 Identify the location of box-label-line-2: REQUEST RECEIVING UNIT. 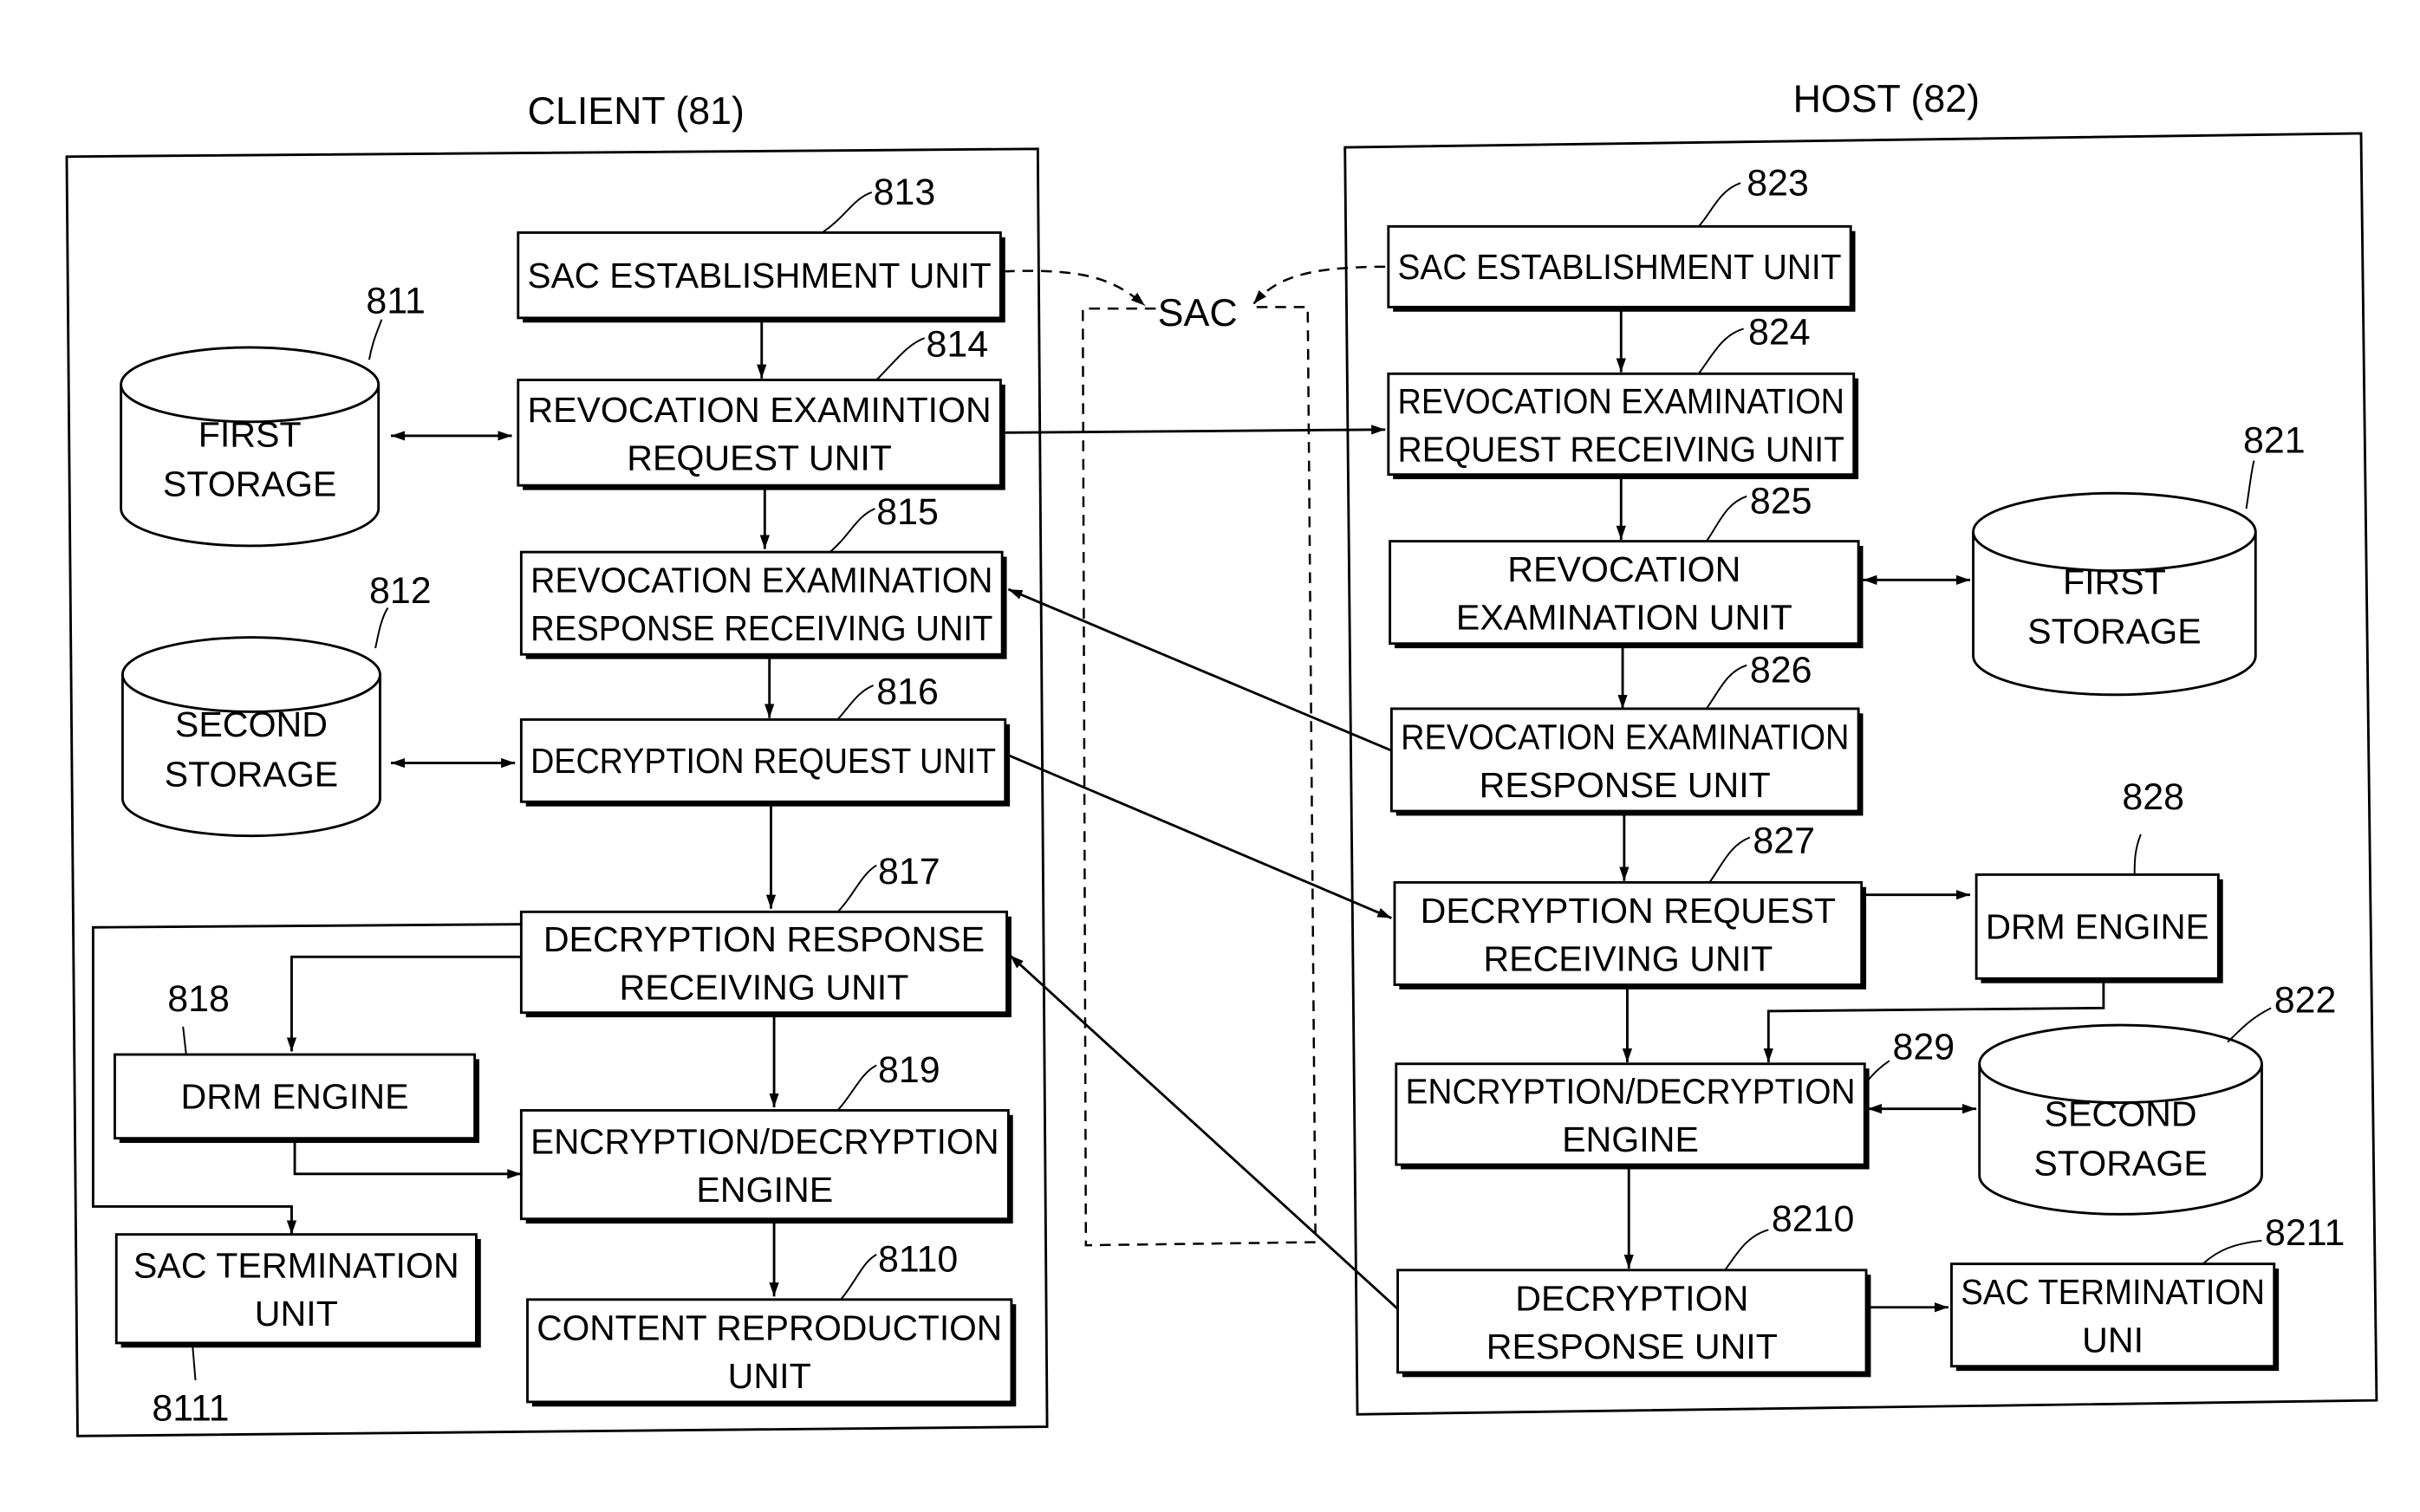
(1621, 449).